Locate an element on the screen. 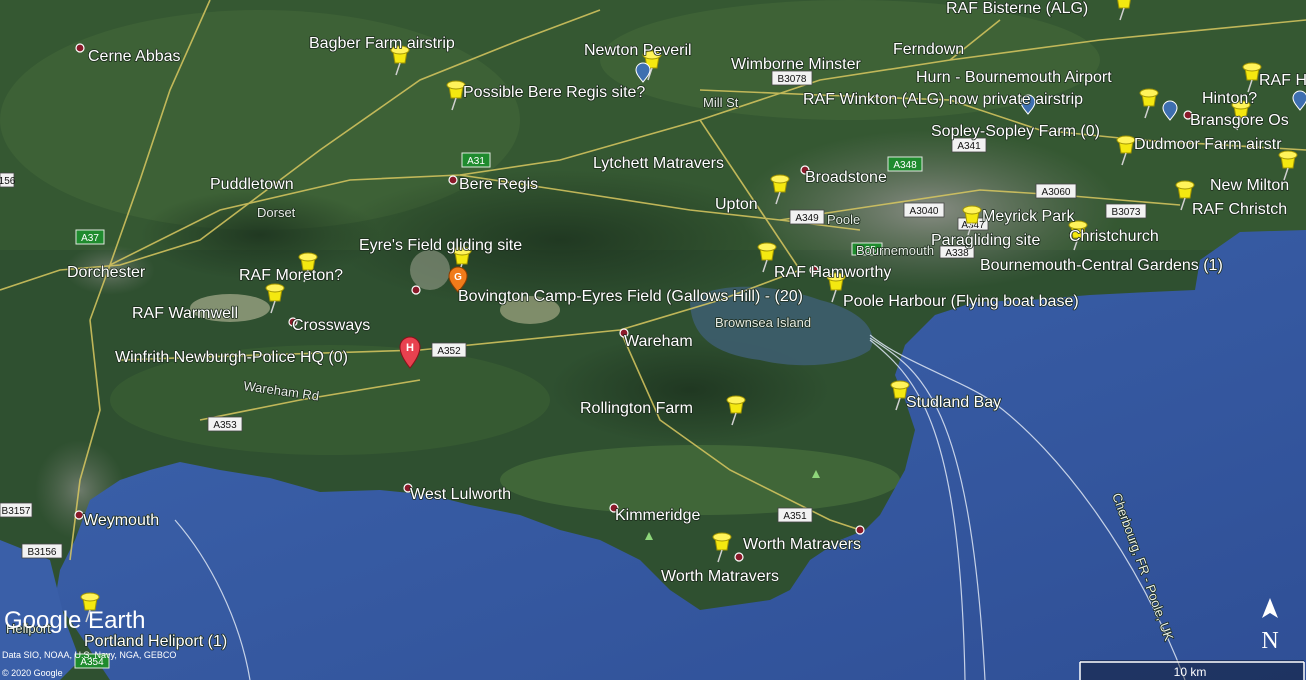  copyright-text: © 2020 Google is located at coordinates (32, 673).